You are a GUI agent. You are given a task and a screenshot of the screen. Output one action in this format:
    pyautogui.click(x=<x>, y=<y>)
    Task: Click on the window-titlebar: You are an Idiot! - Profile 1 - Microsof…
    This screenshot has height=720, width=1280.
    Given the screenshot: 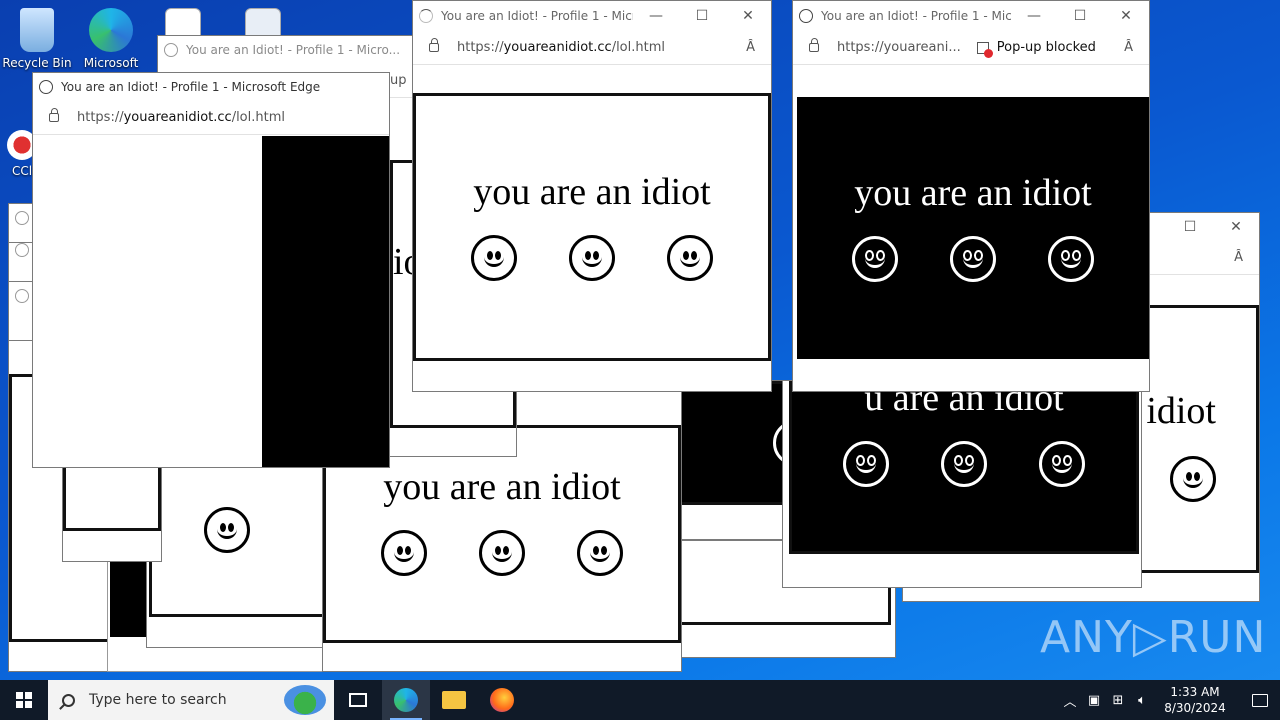 What is the action you would take?
    pyautogui.click(x=211, y=87)
    